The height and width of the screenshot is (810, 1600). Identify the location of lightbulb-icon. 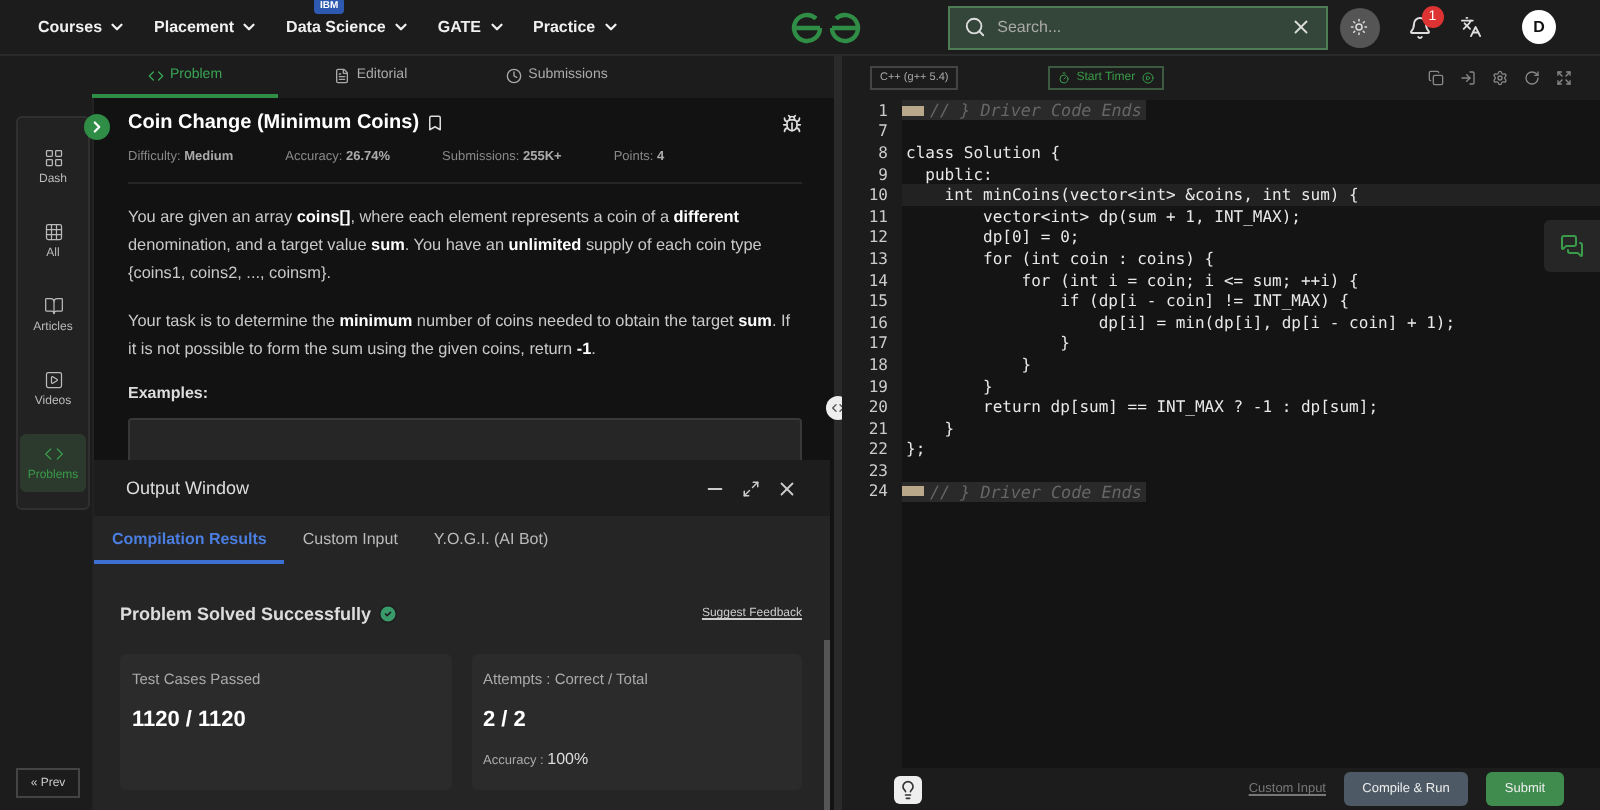
(908, 789).